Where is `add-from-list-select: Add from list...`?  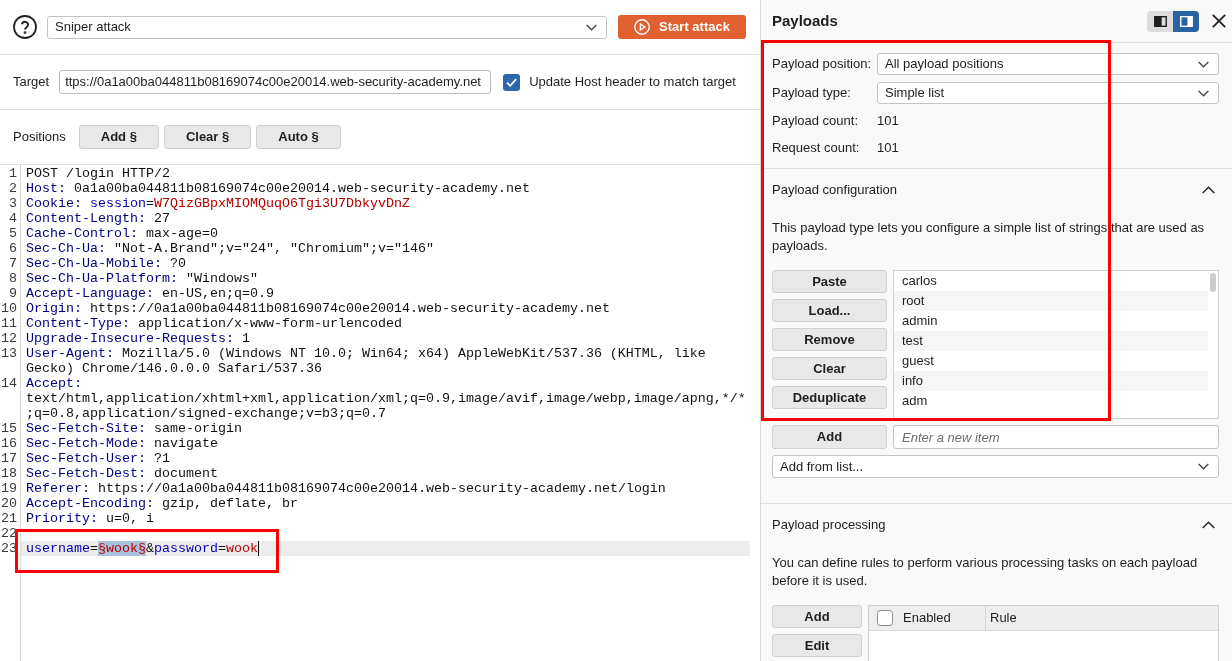
add-from-list-select: Add from list... is located at coordinates (995, 466).